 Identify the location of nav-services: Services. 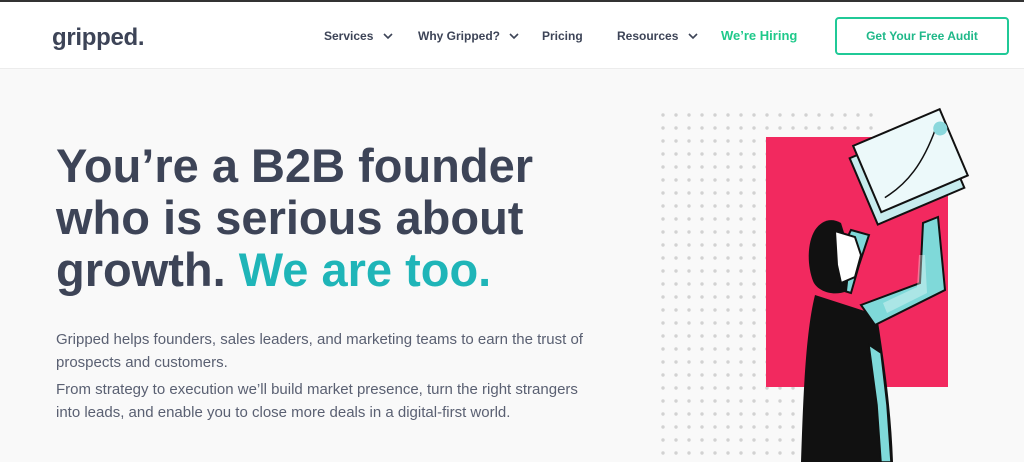
(358, 36).